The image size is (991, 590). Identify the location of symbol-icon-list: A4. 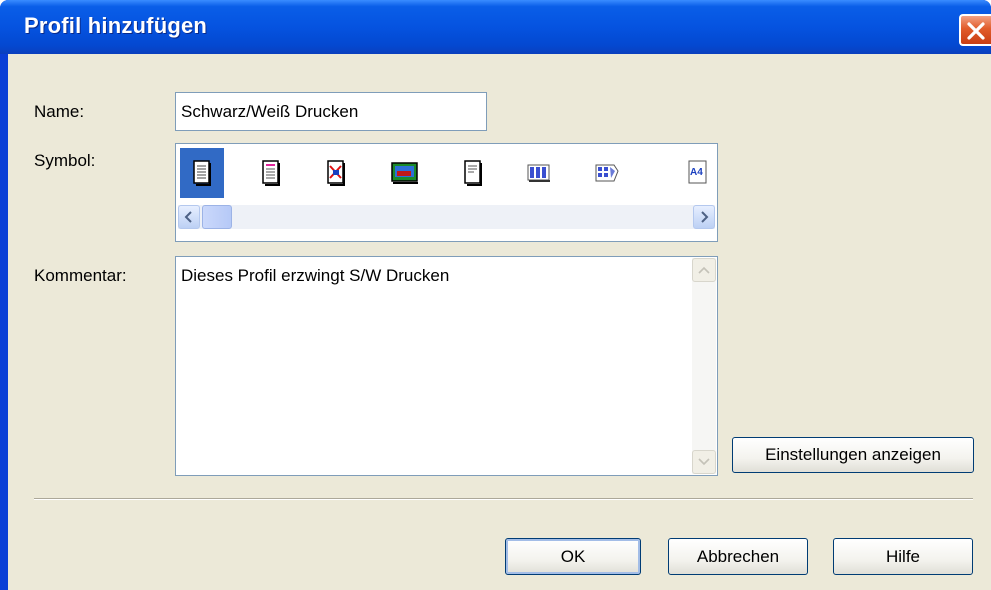
(446, 173).